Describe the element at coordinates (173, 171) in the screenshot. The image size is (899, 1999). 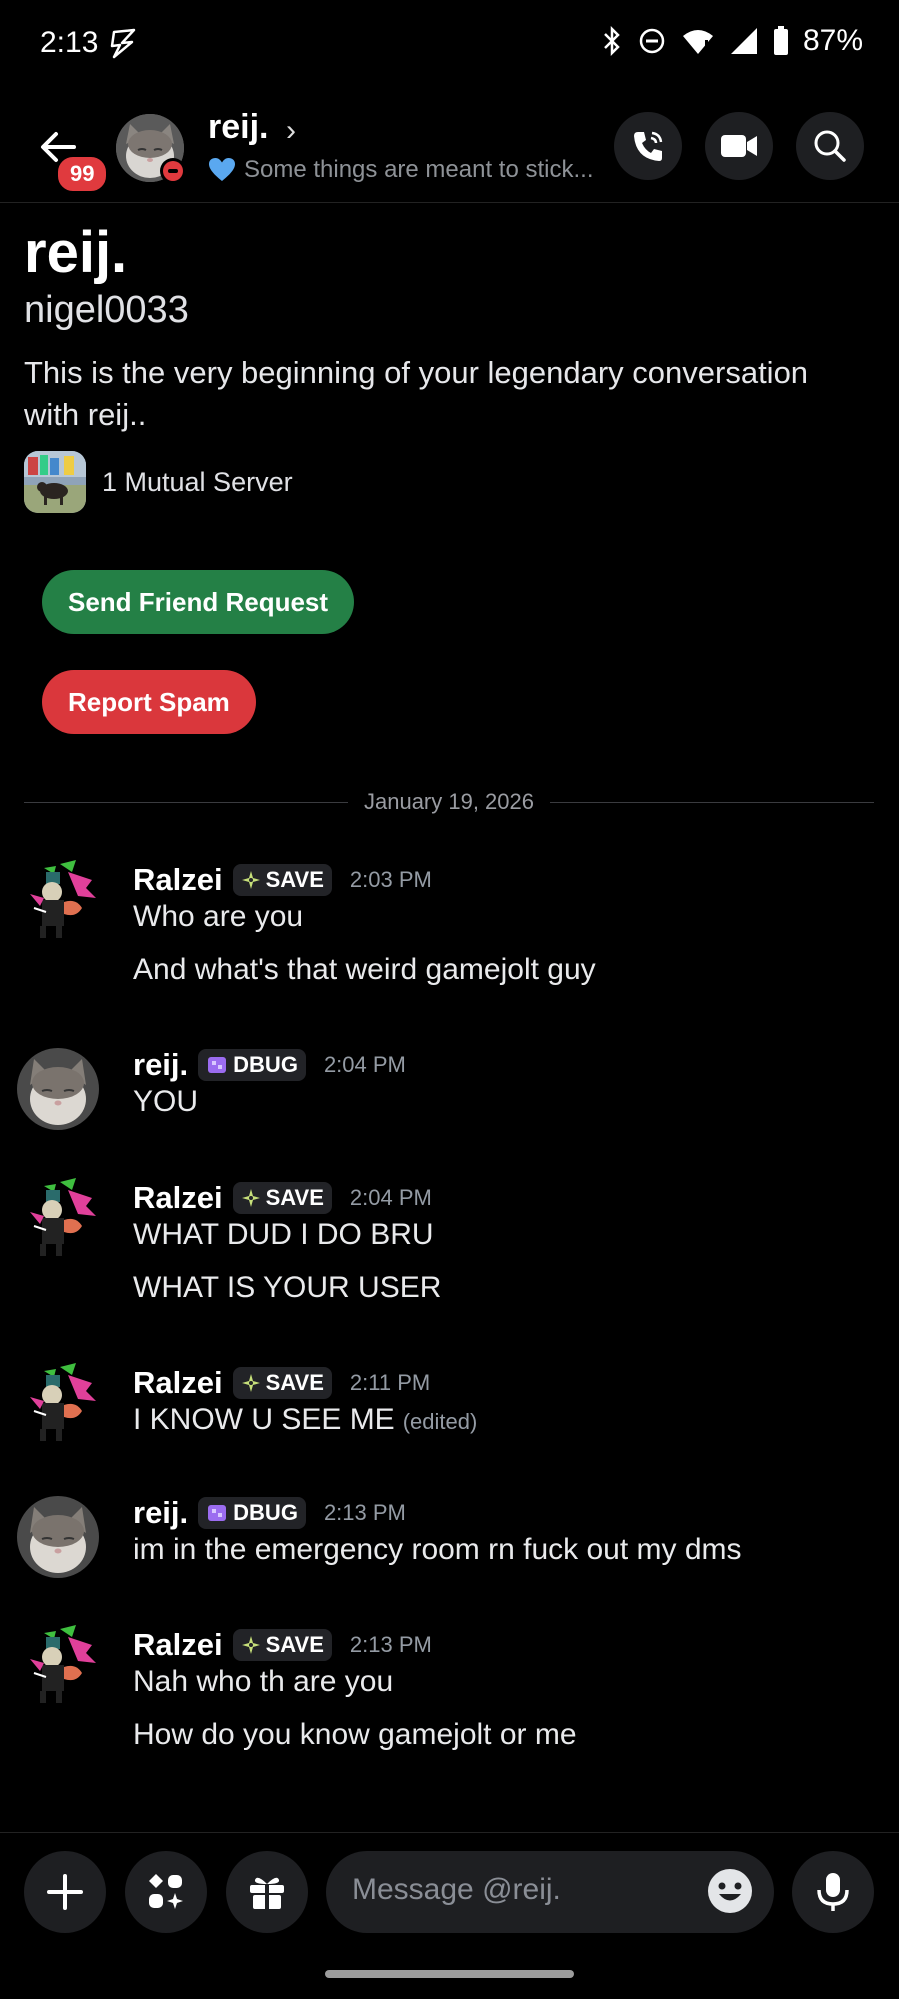
I see `dnd-status-indicator` at that location.